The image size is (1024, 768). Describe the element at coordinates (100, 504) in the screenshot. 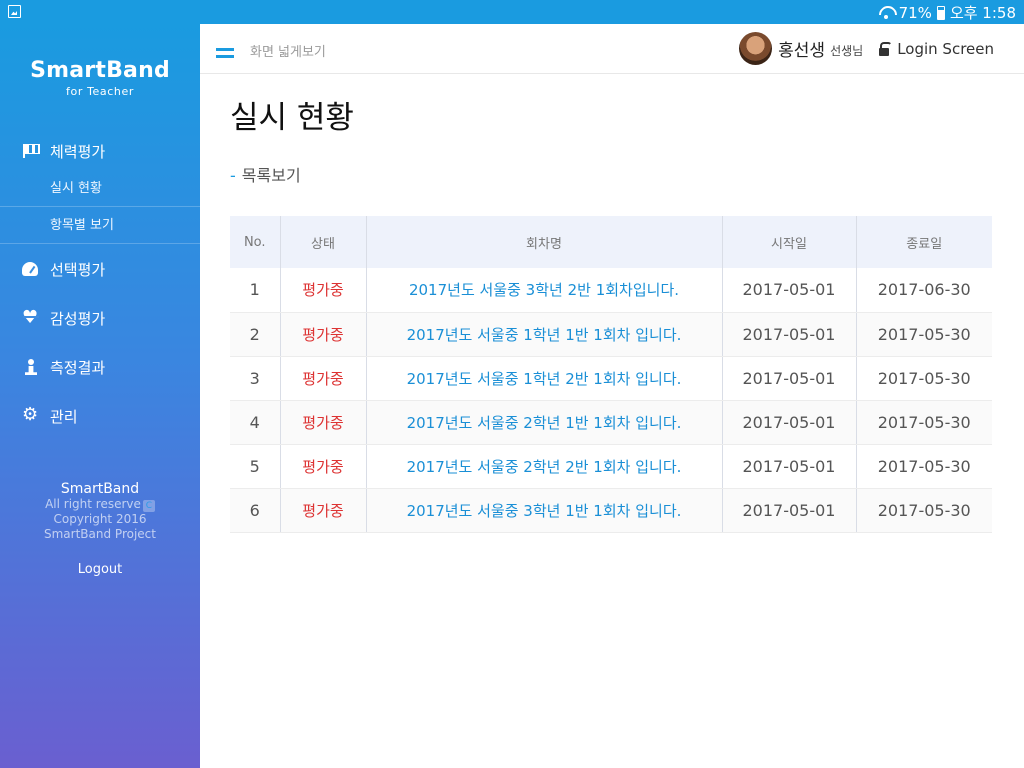

I see `footer-rights: All right reserve C` at that location.